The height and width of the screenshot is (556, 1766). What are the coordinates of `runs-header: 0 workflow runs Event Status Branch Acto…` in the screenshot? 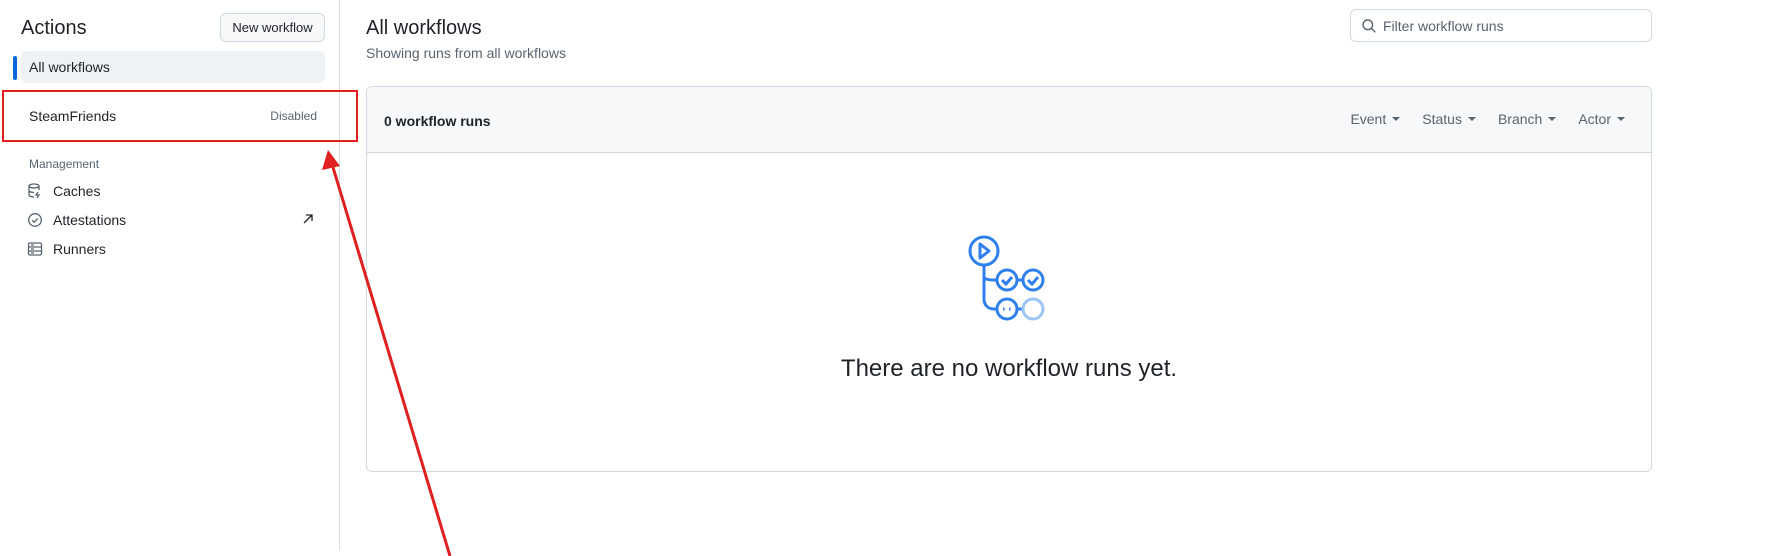 It's located at (1009, 120).